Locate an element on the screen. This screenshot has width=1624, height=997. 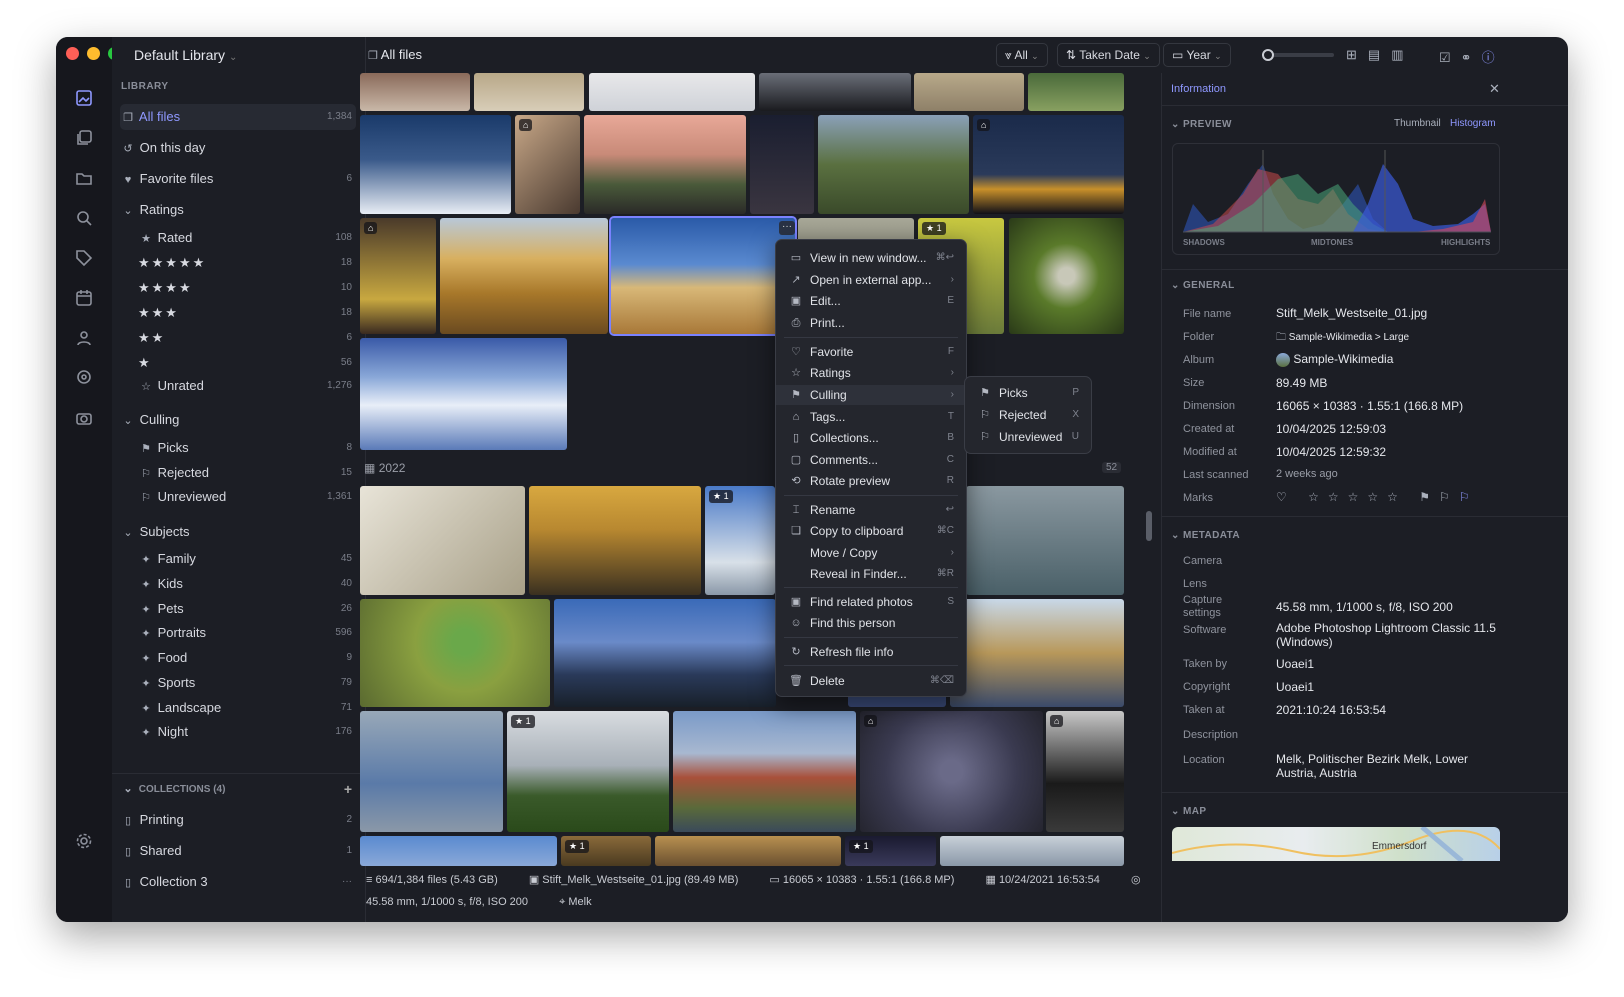
zoom-slider is located at coordinates (1298, 55).